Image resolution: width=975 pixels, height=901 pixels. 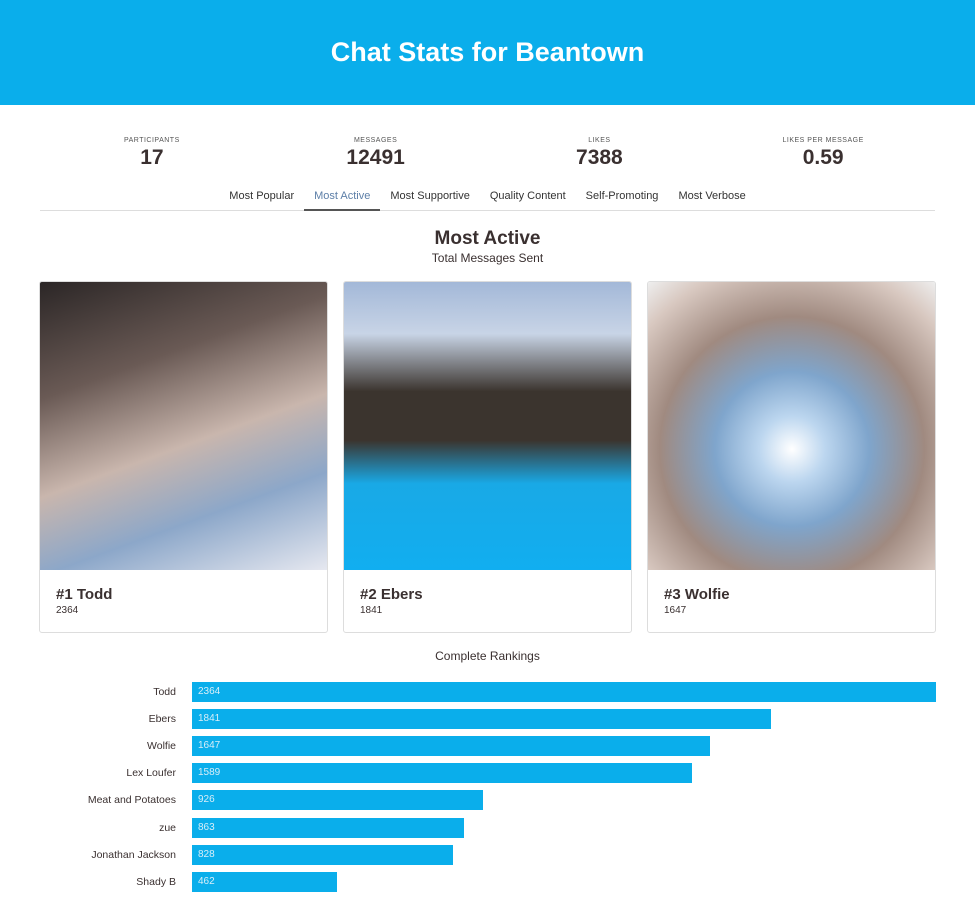 I want to click on ranking-name: Todd, so click(x=164, y=691).